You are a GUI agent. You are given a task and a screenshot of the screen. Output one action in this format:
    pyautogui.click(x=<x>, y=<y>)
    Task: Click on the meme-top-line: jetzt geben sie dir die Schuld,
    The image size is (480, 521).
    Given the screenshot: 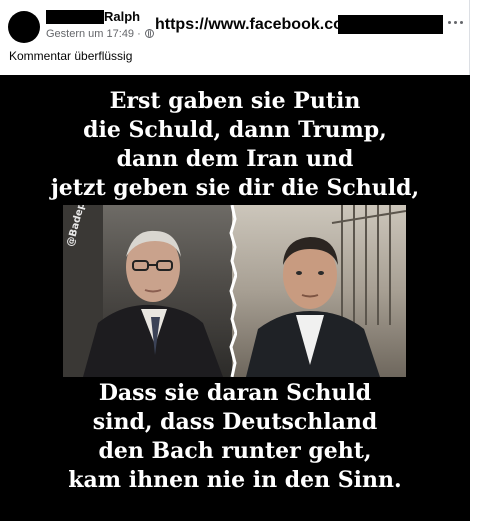 What is the action you would take?
    pyautogui.click(x=235, y=188)
    